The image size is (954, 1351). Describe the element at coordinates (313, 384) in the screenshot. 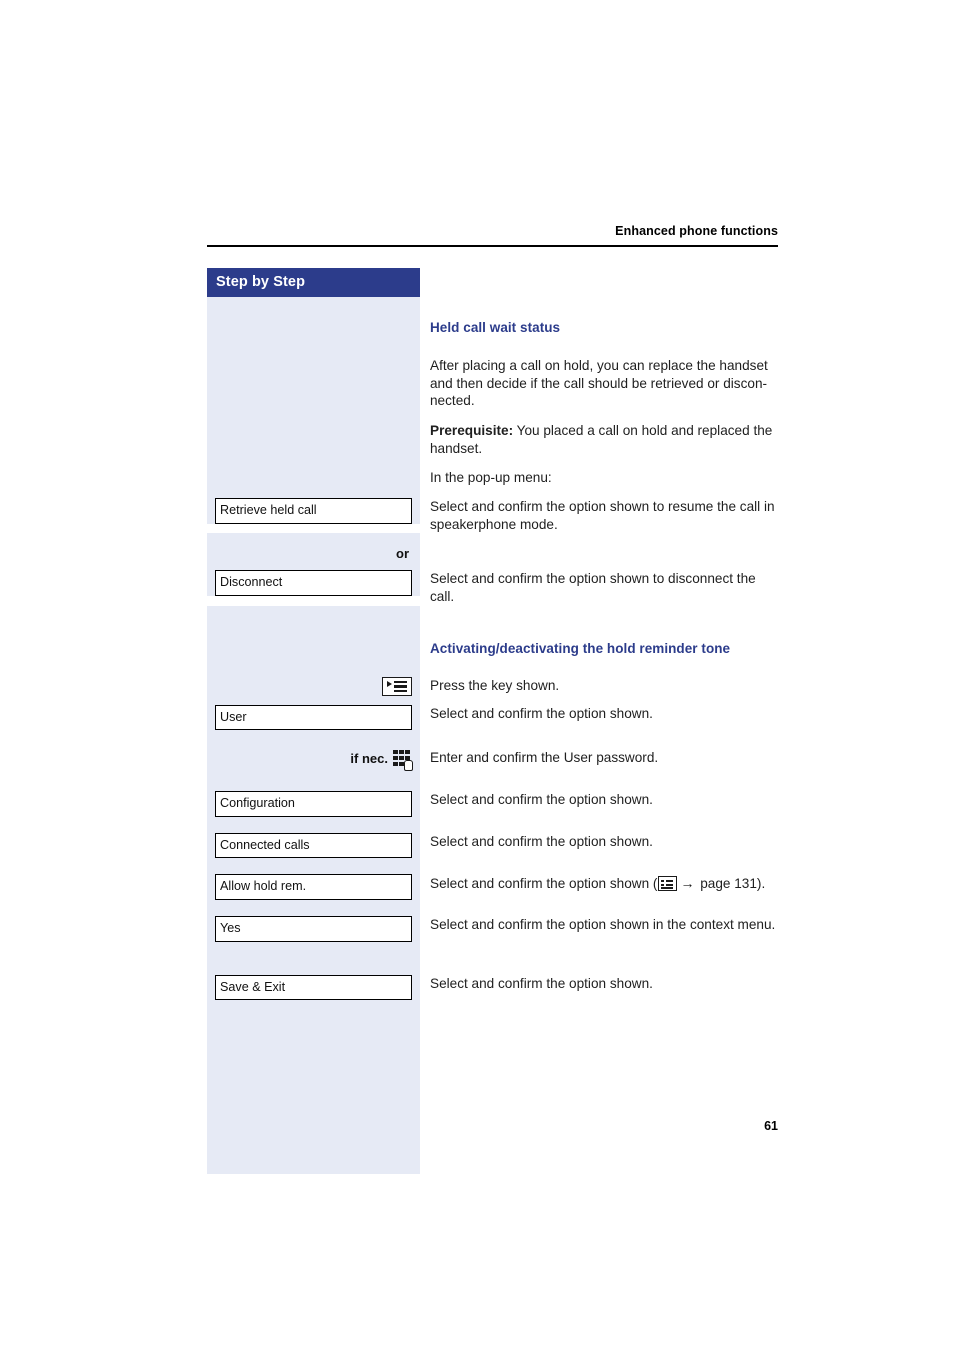

I see `intro-left-blank` at that location.